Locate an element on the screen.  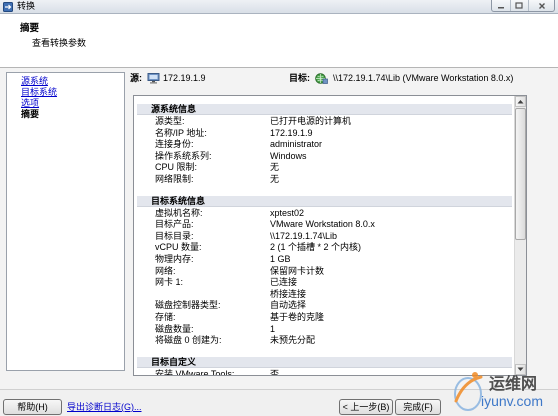
row-value: \\172.19.1.74\Lib is located at coordinates (304, 235).